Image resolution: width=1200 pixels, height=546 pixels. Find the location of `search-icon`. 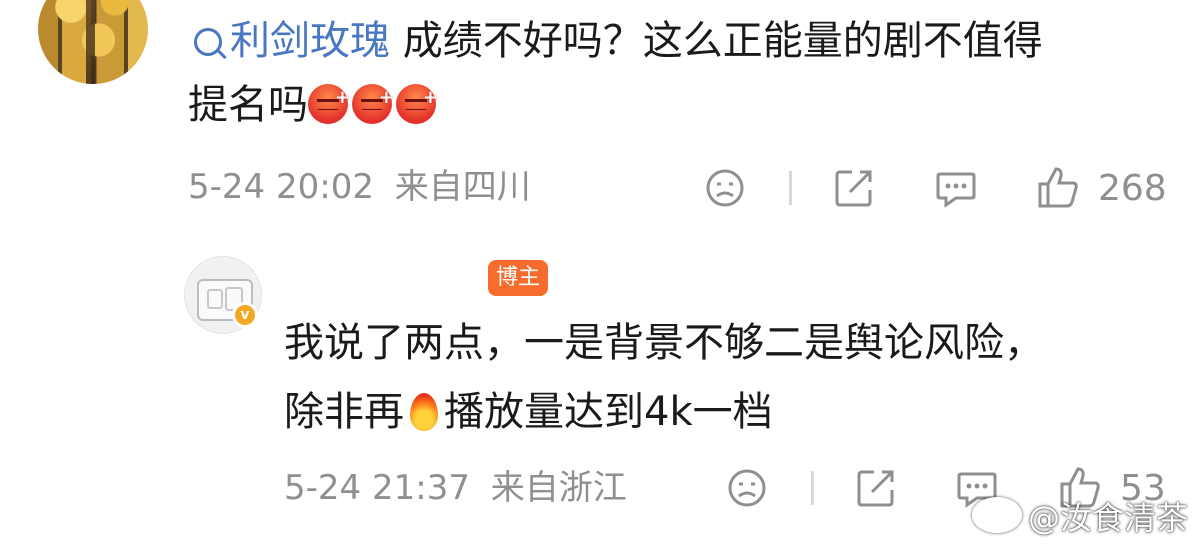

search-icon is located at coordinates (208, 42).